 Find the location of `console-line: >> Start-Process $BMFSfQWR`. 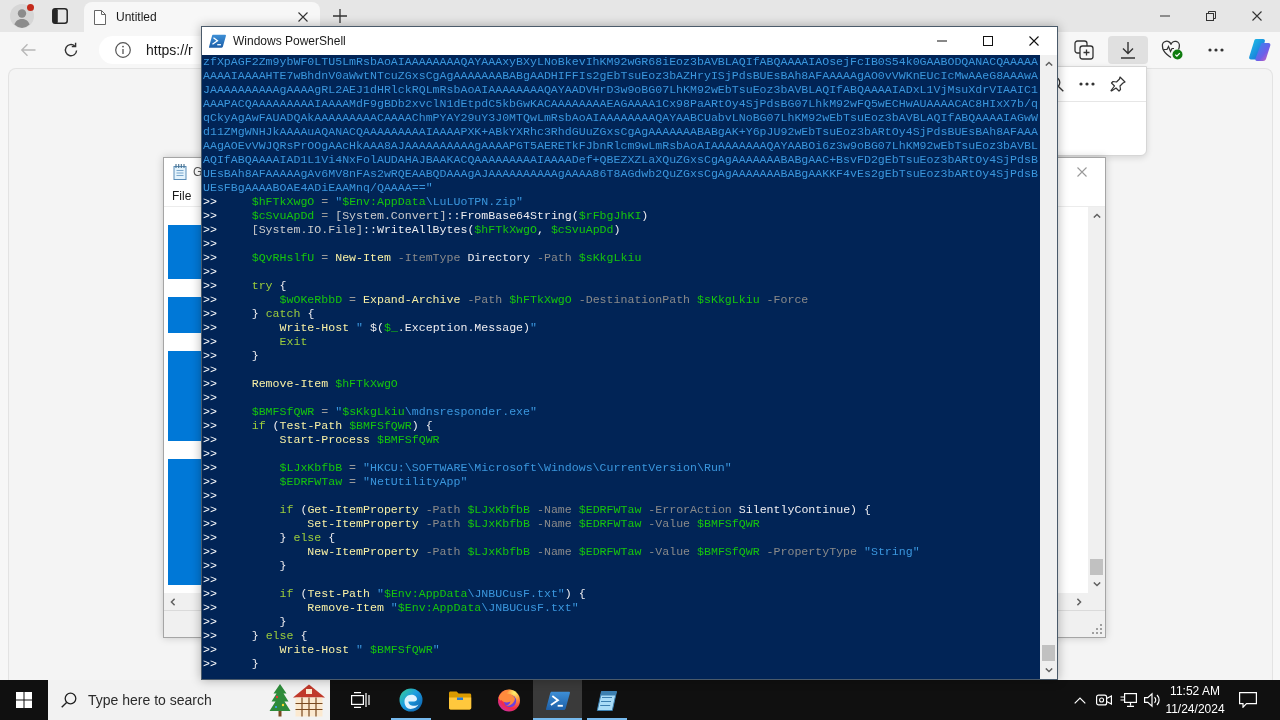

console-line: >> Start-Process $BMFSfQWR is located at coordinates (321, 440).